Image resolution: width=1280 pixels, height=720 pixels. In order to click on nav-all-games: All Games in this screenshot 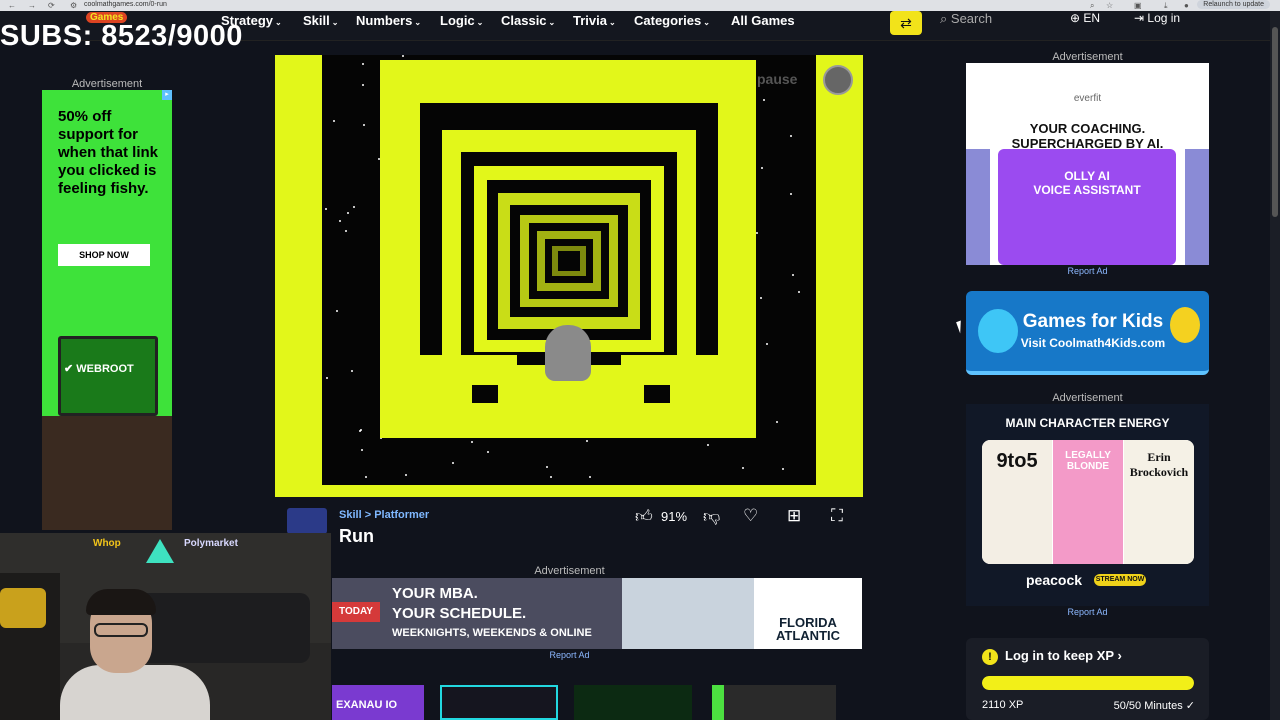, I will do `click(763, 20)`.